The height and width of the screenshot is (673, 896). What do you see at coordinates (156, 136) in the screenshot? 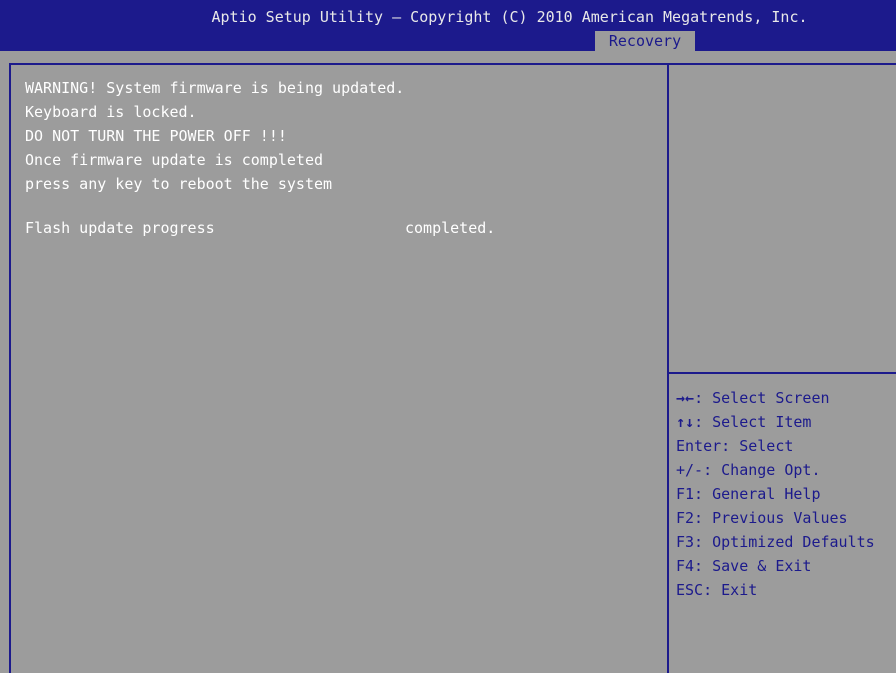
I see `power-warning-message: DO NOT TURN THE POWER OFF !!!` at bounding box center [156, 136].